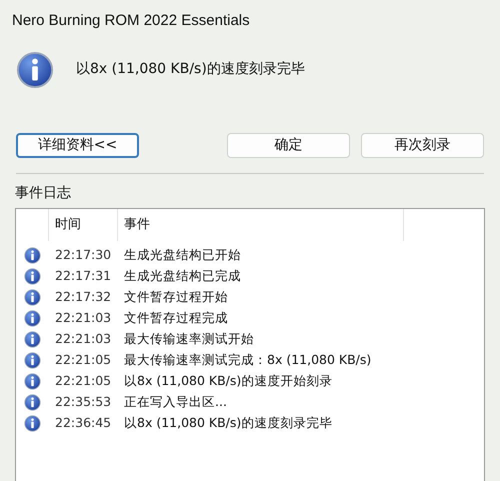  Describe the element at coordinates (422, 145) in the screenshot. I see `dialog-button: 再次刻录` at that location.